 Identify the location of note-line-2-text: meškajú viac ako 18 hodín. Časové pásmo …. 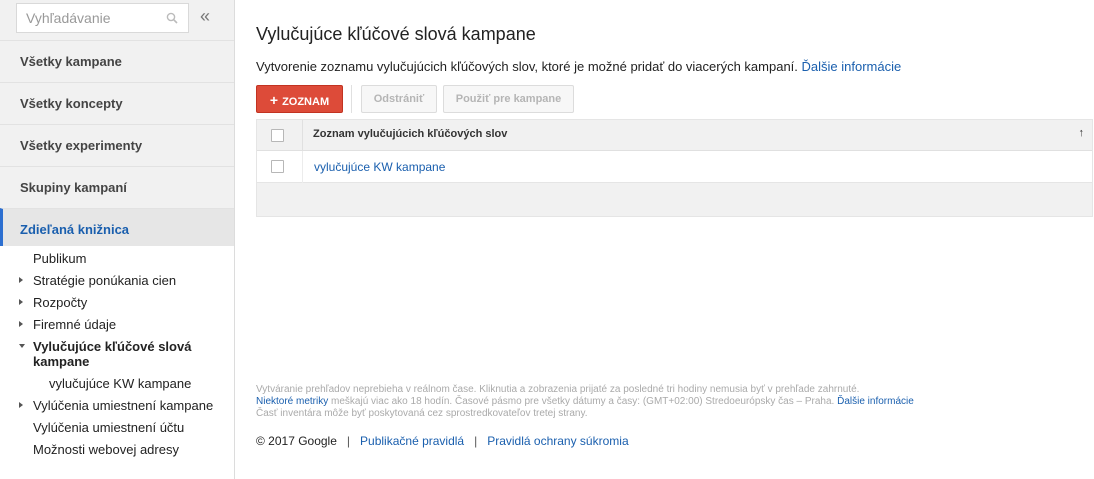
(581, 401).